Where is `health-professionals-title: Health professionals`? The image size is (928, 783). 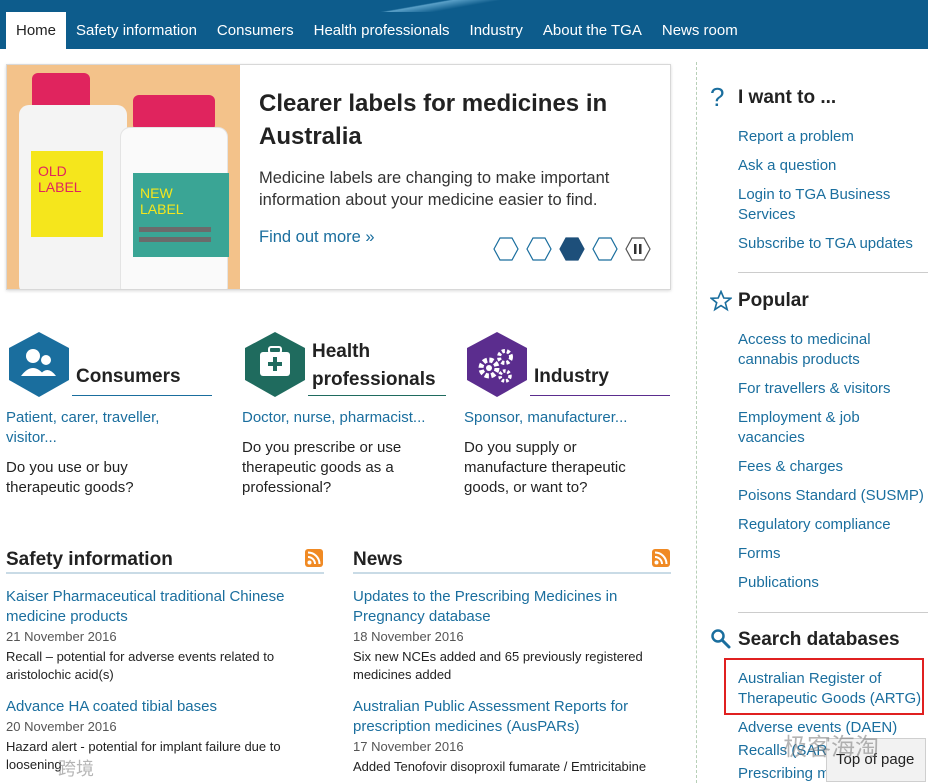
health-professionals-title: Health professionals is located at coordinates (374, 365).